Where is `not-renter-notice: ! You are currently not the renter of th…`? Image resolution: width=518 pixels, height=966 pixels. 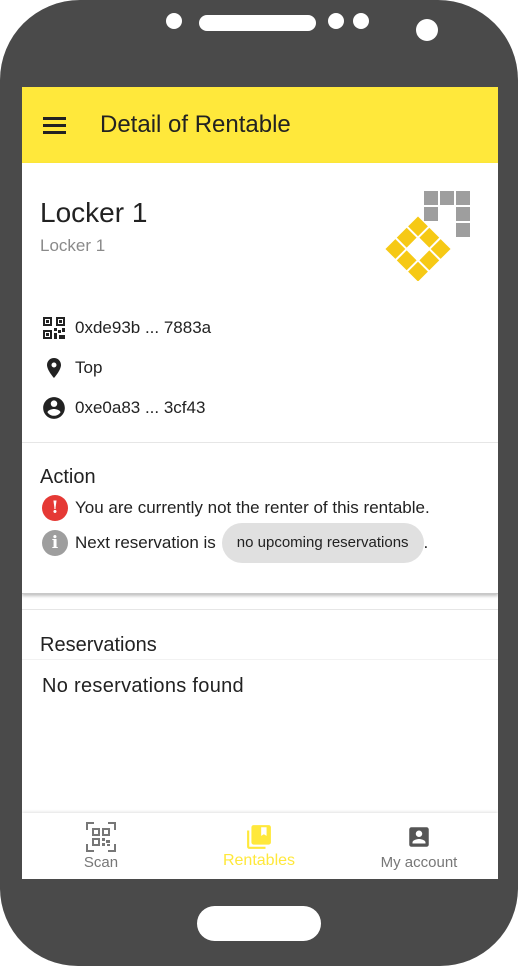 not-renter-notice: ! You are currently not the renter of th… is located at coordinates (236, 508).